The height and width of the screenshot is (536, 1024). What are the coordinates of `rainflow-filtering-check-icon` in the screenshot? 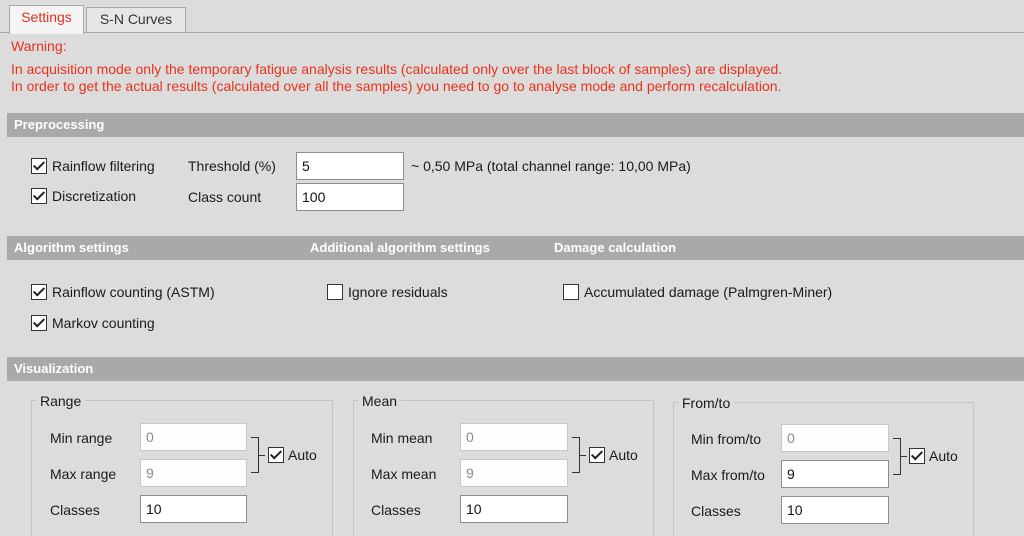 It's located at (39, 166).